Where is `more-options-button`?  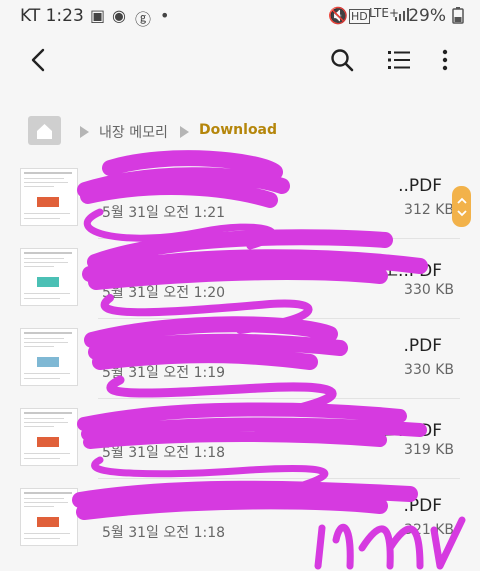 more-options-button is located at coordinates (445, 60).